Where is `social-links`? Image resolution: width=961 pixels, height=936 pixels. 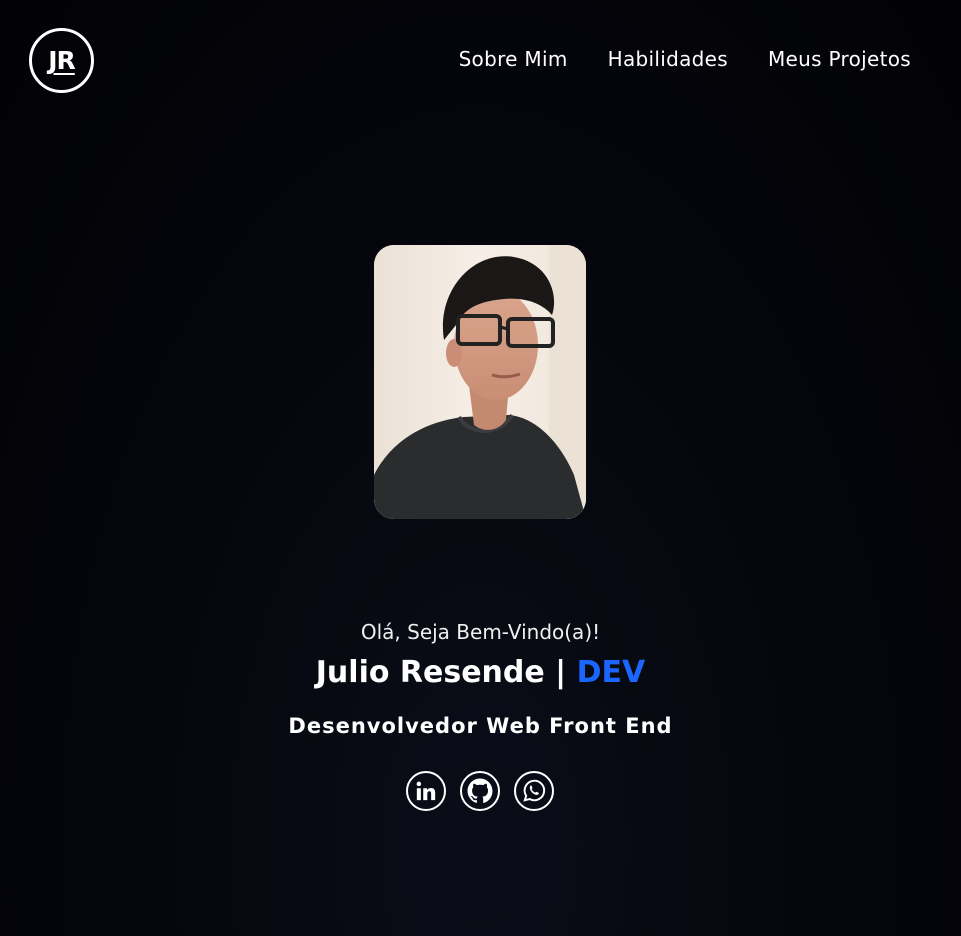
social-links is located at coordinates (480, 791).